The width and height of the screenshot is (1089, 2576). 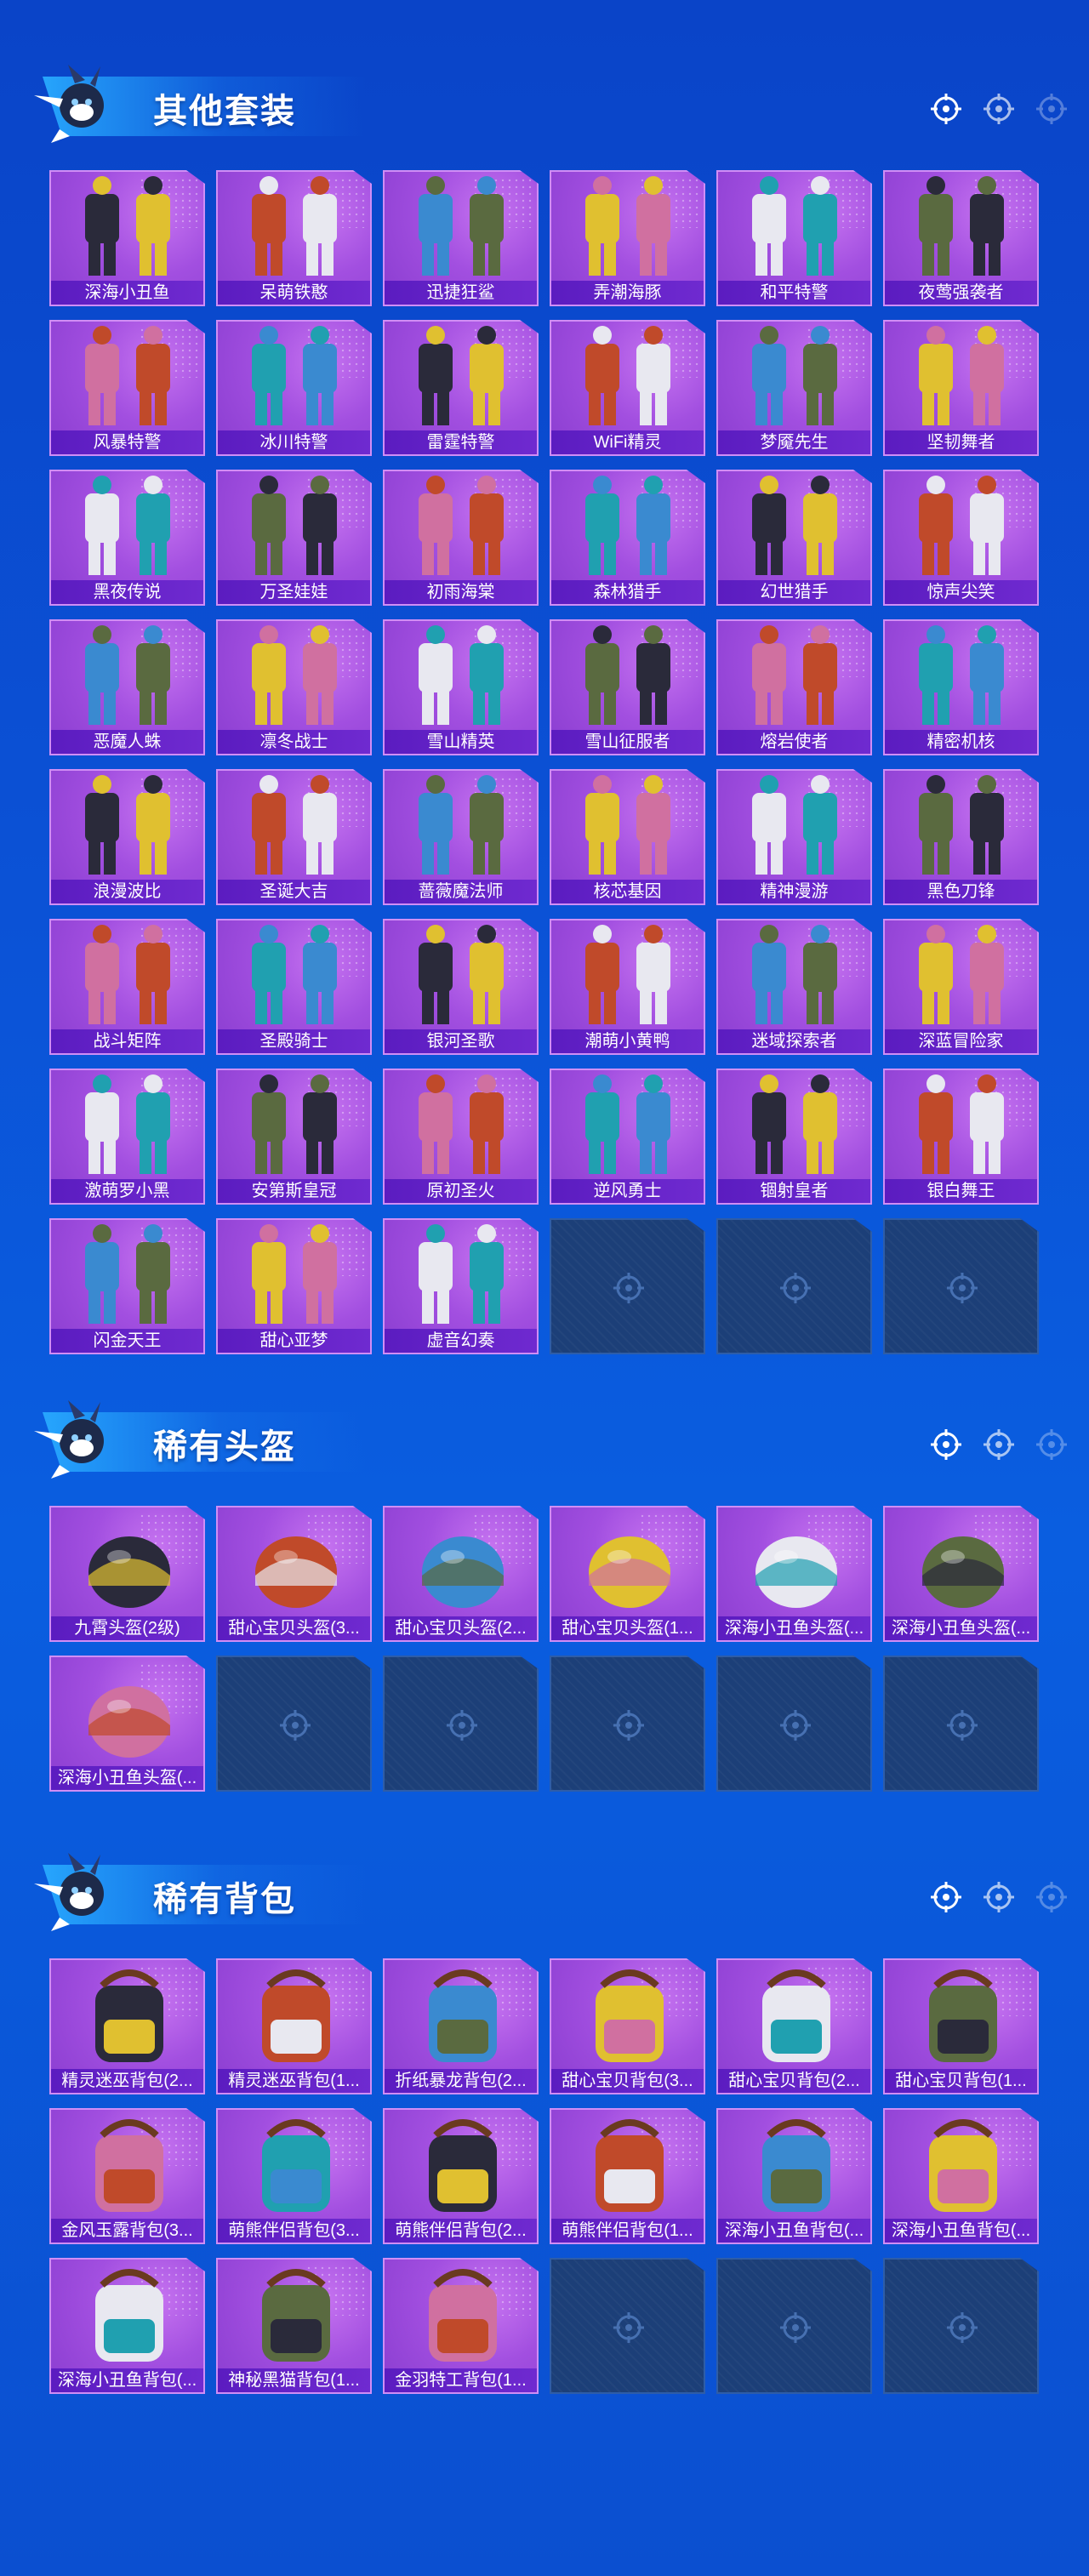 What do you see at coordinates (127, 837) in the screenshot?
I see `item-card: 浪漫波比` at bounding box center [127, 837].